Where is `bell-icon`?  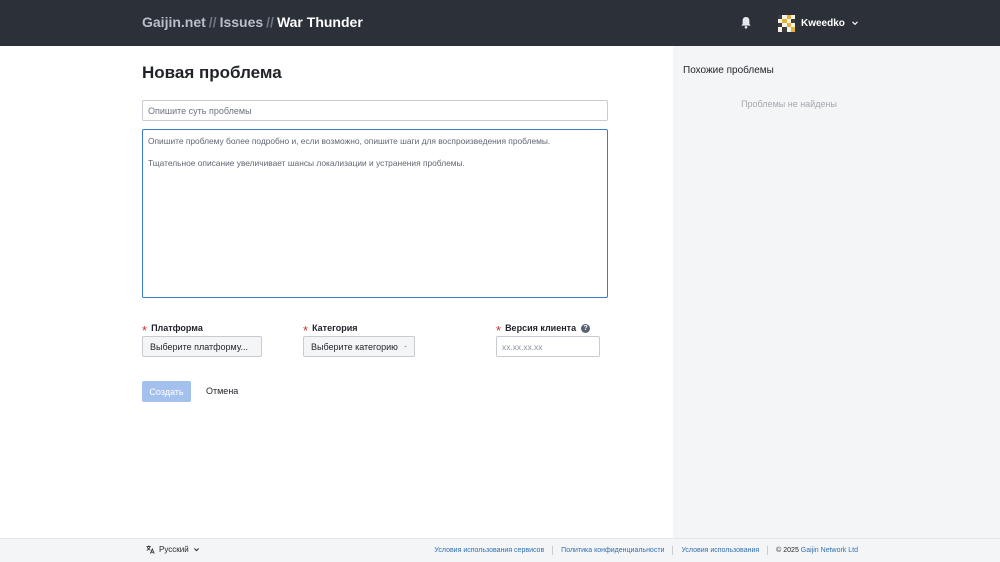
bell-icon is located at coordinates (746, 22).